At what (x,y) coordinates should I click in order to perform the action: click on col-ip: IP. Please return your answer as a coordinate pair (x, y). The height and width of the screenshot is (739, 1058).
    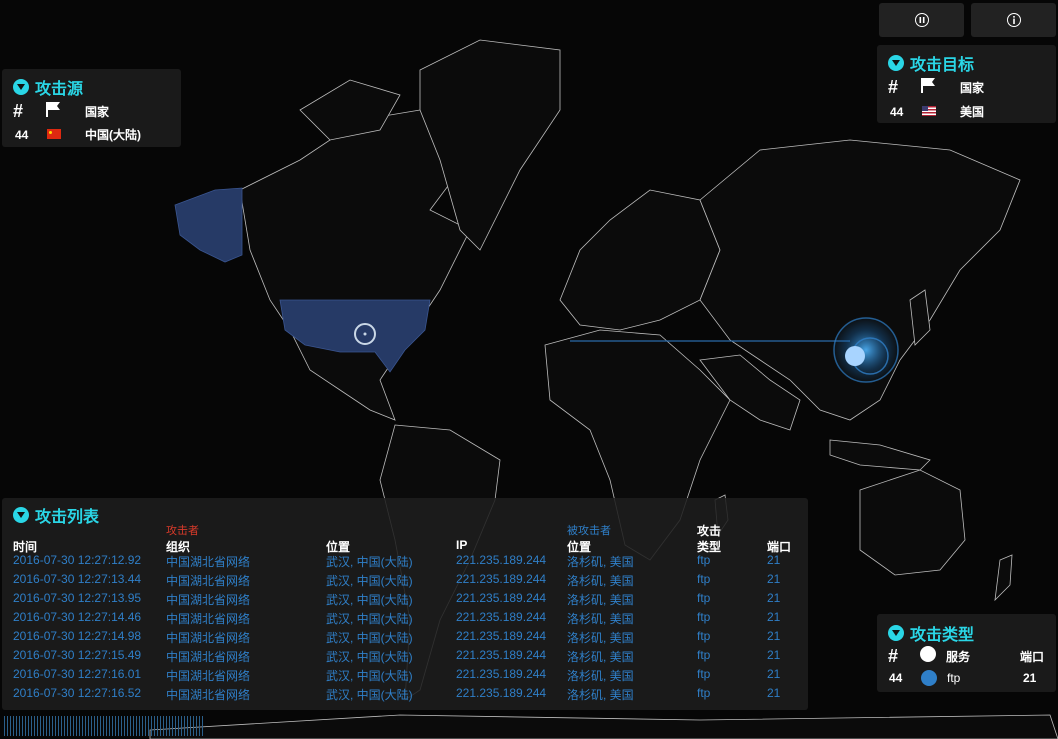
    Looking at the image, I should click on (462, 545).